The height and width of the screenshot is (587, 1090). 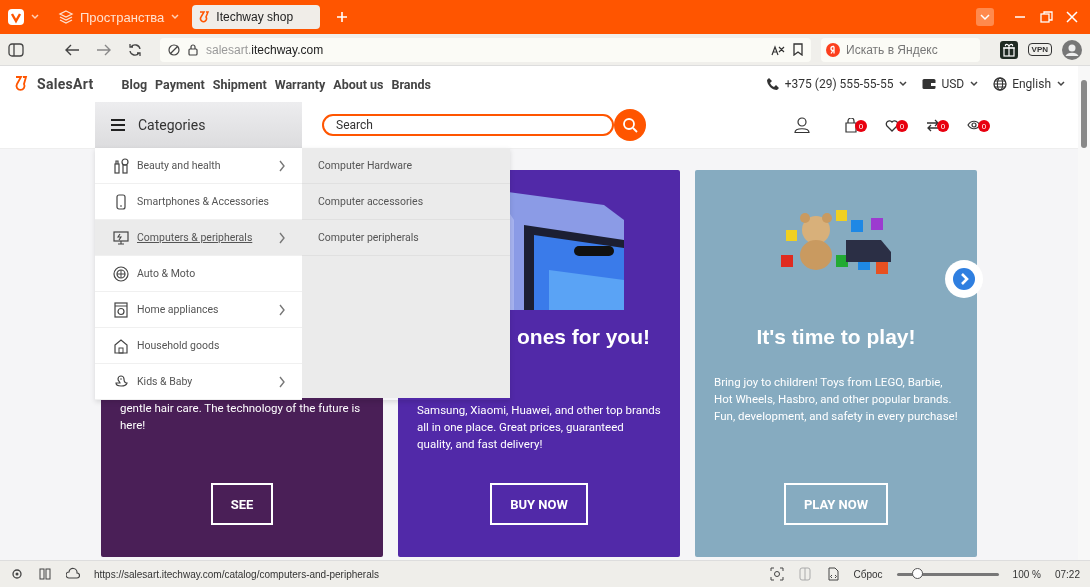 What do you see at coordinates (45, 574) in the screenshot?
I see `tile-icon` at bounding box center [45, 574].